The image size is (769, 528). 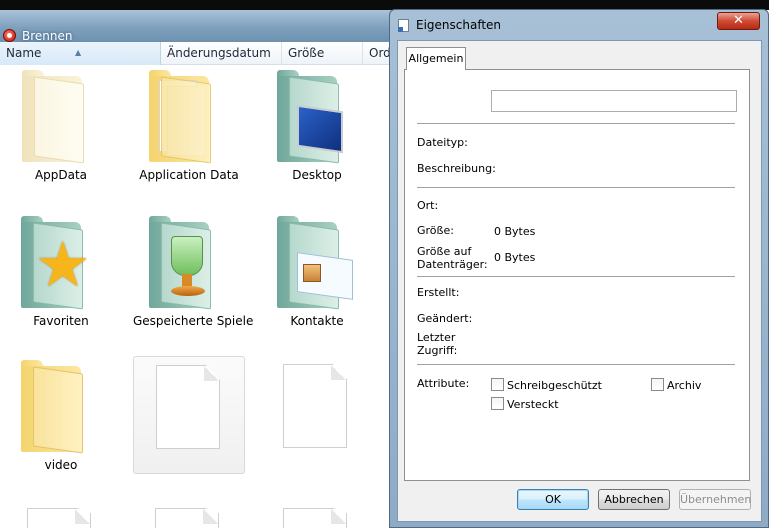 I want to click on versteckt-checkbox, so click(x=497, y=403).